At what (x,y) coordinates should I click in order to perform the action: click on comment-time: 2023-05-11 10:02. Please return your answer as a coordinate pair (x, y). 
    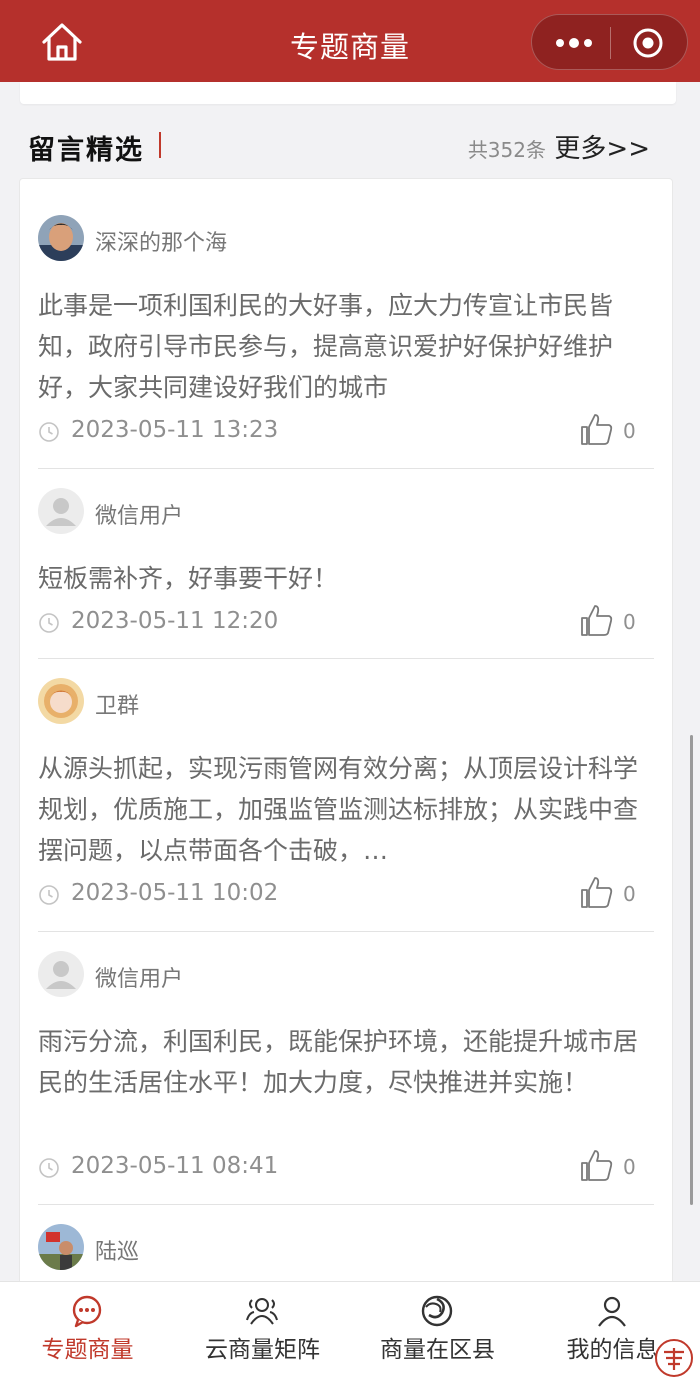
    Looking at the image, I should click on (175, 893).